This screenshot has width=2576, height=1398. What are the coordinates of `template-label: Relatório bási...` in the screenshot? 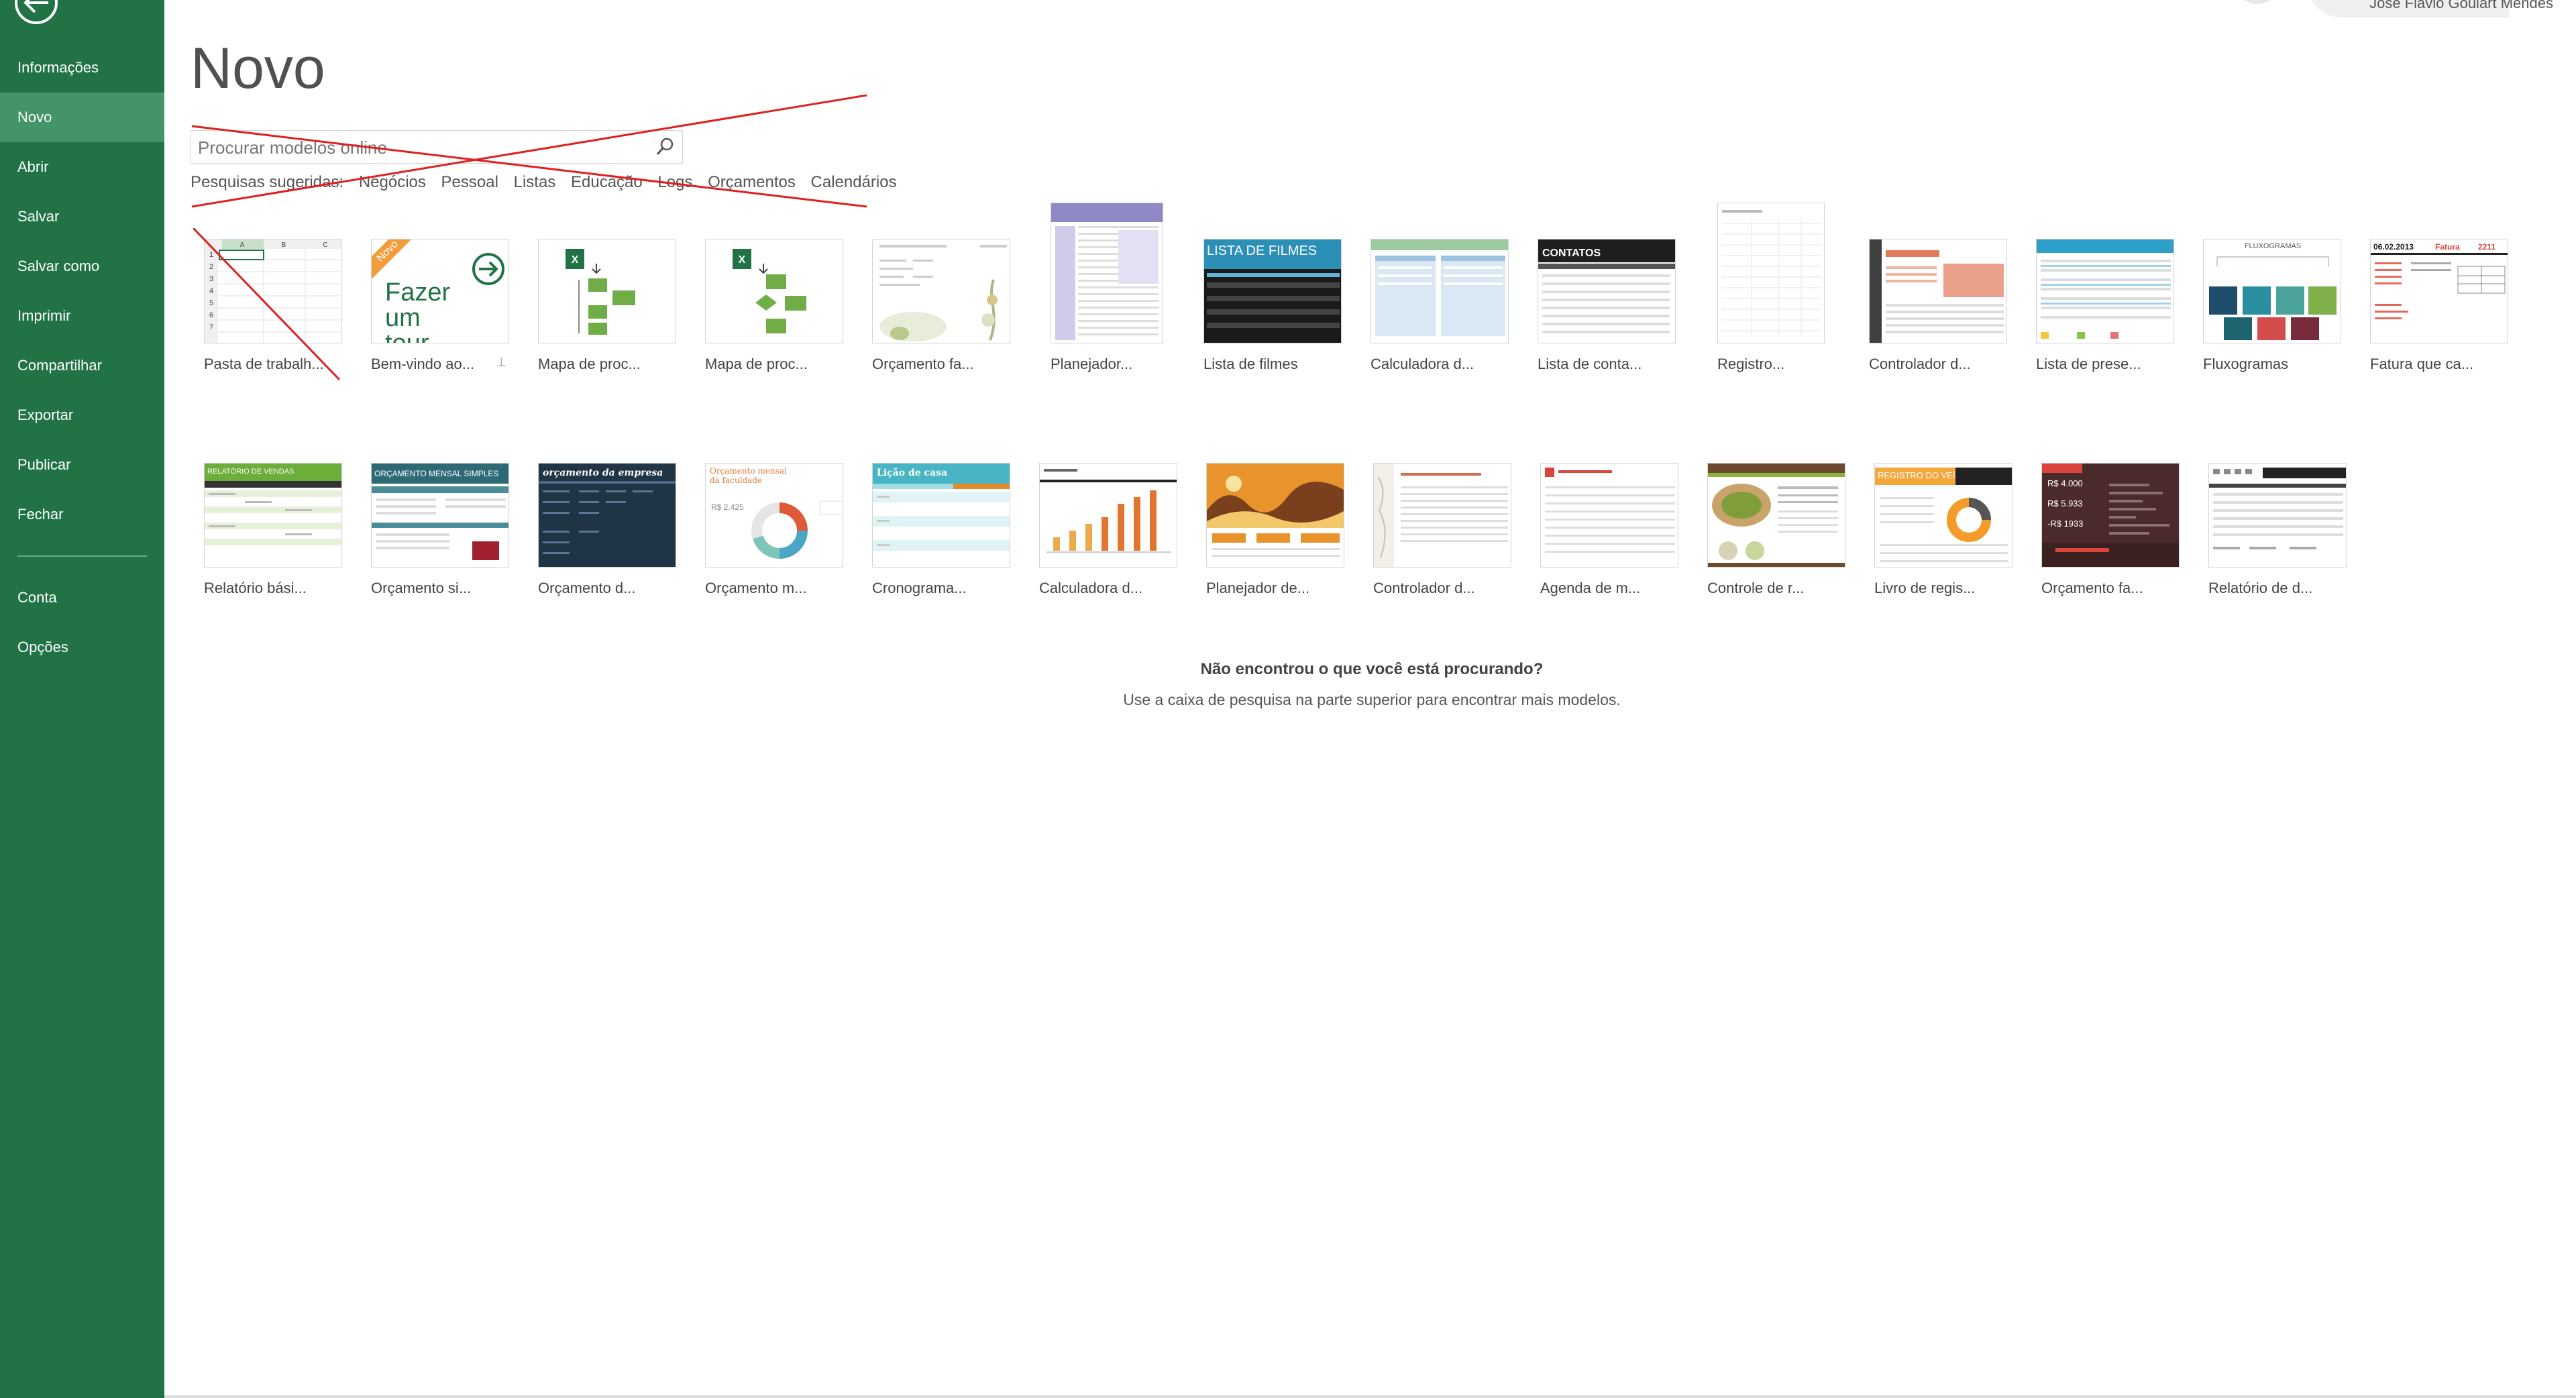 It's located at (255, 588).